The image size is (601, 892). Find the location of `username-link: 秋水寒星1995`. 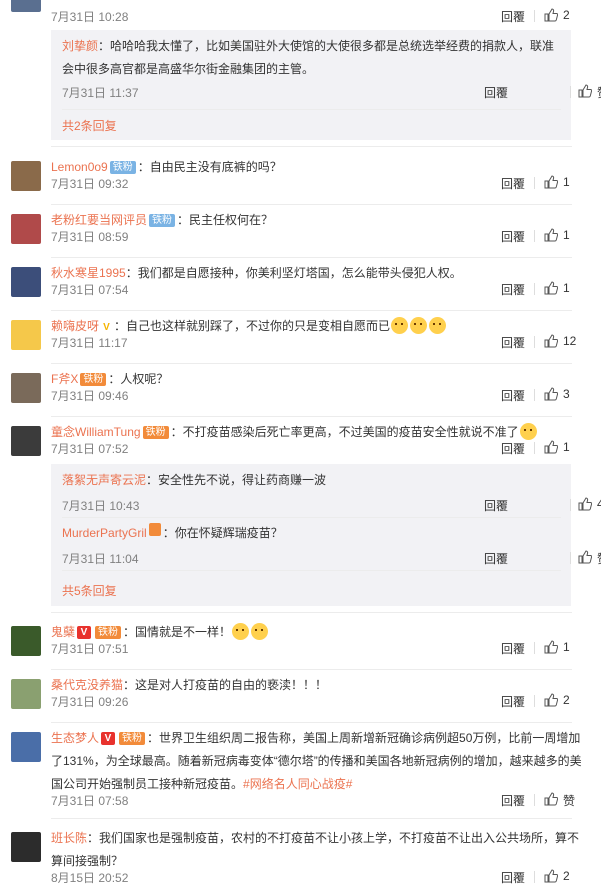

username-link: 秋水寒星1995 is located at coordinates (88, 273).